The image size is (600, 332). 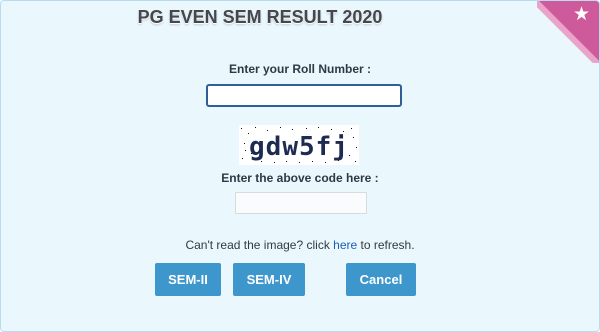 I want to click on captcha-text: gdw5fj, so click(x=299, y=147).